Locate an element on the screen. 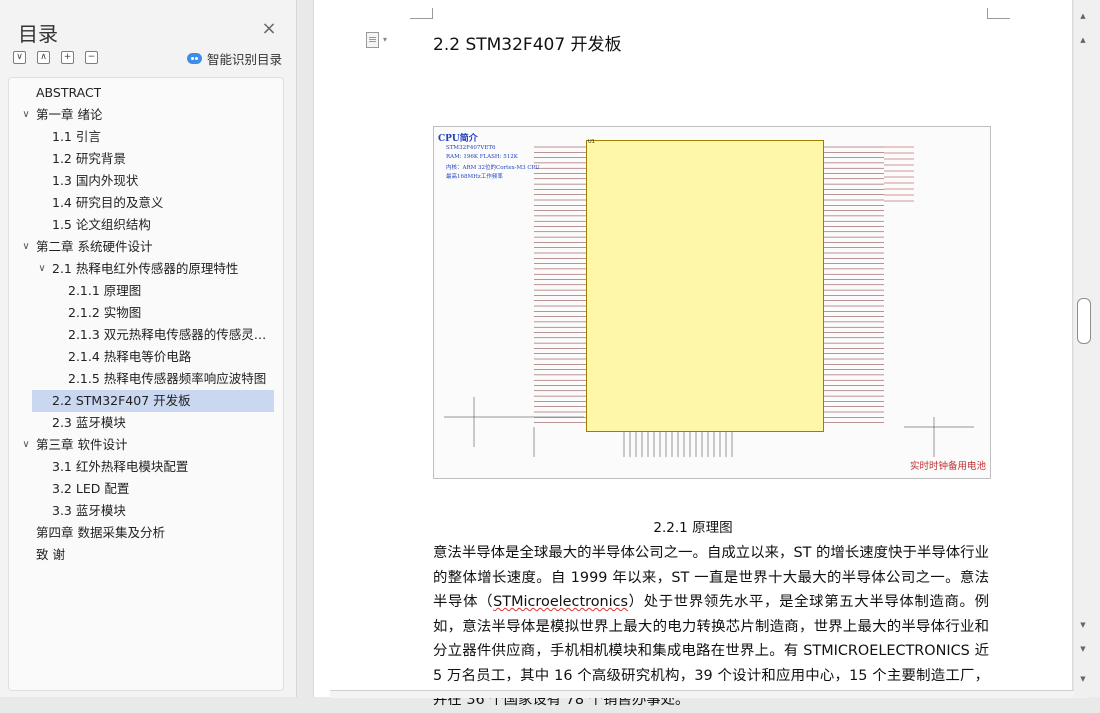 Image resolution: width=1100 pixels, height=713 pixels. section-heading: 2.2 STM32F407 开发板 is located at coordinates (527, 45).